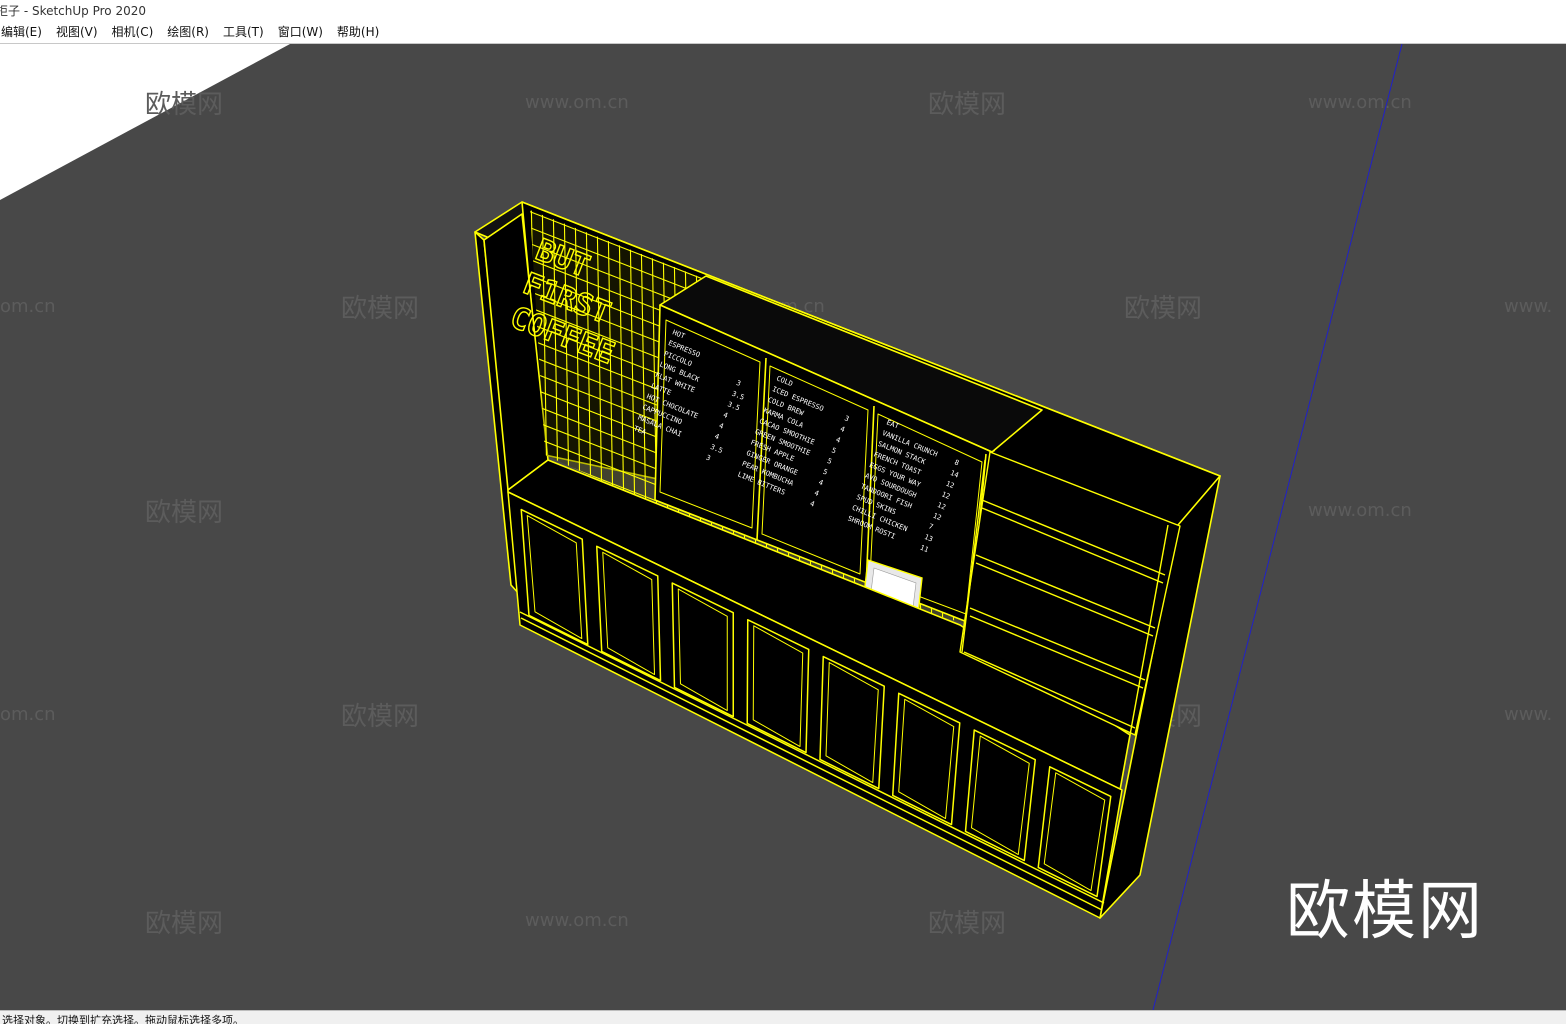  Describe the element at coordinates (188, 32) in the screenshot. I see `menu-draw: 绘图(R)` at that location.